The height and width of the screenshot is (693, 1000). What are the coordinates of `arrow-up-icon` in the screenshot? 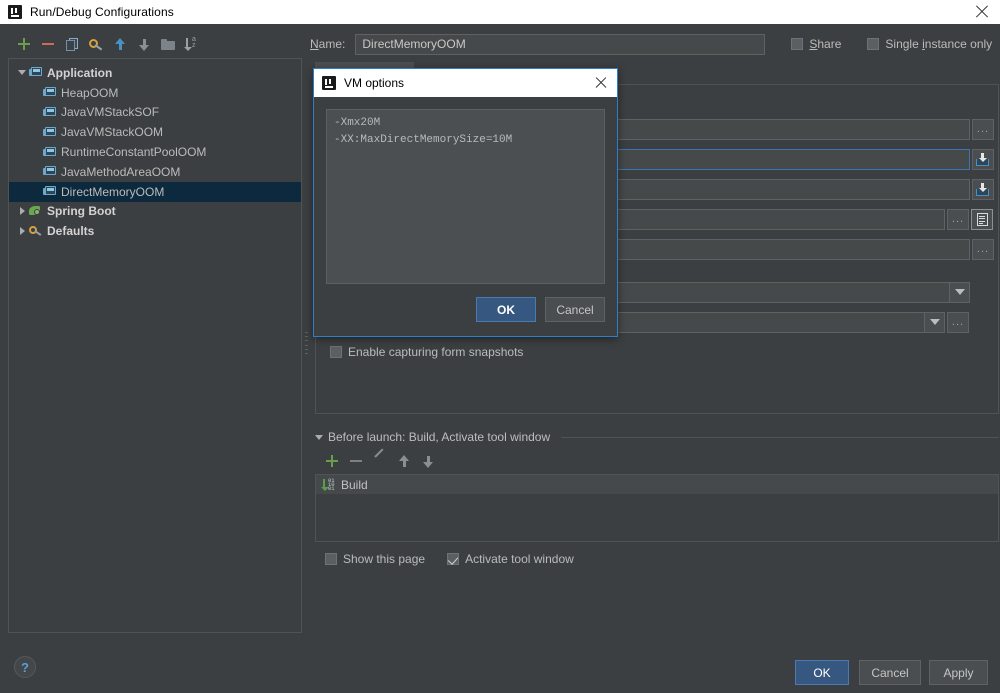 It's located at (404, 461).